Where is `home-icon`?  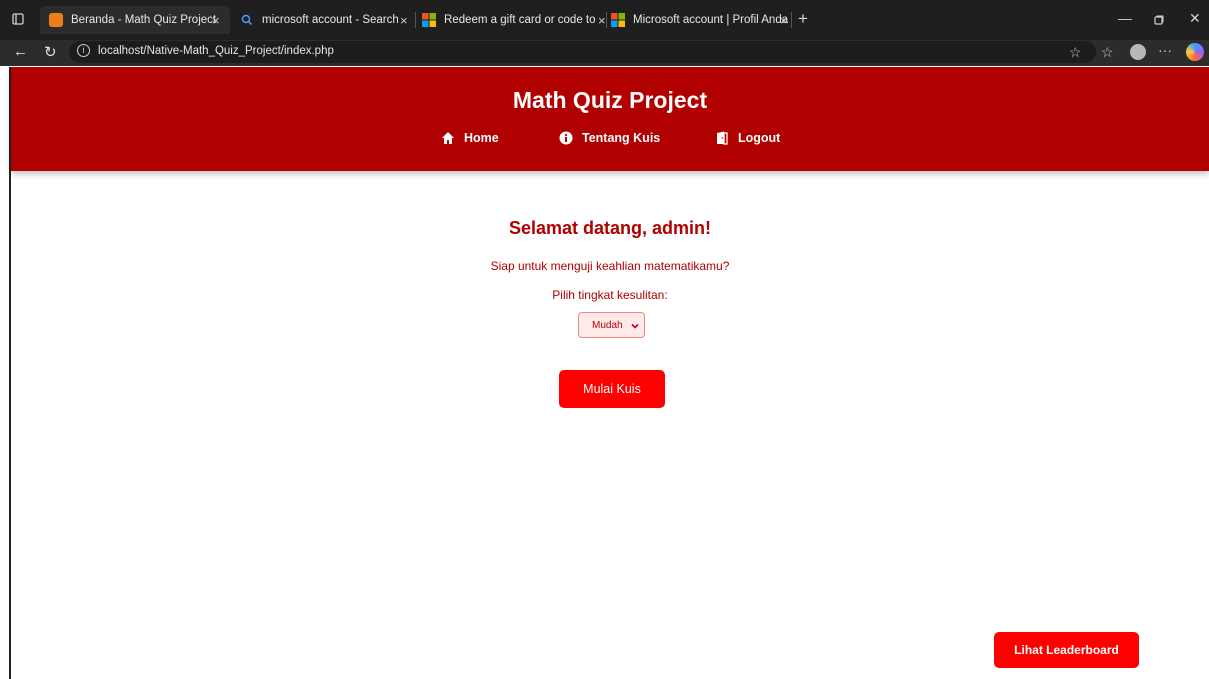
home-icon is located at coordinates (448, 138).